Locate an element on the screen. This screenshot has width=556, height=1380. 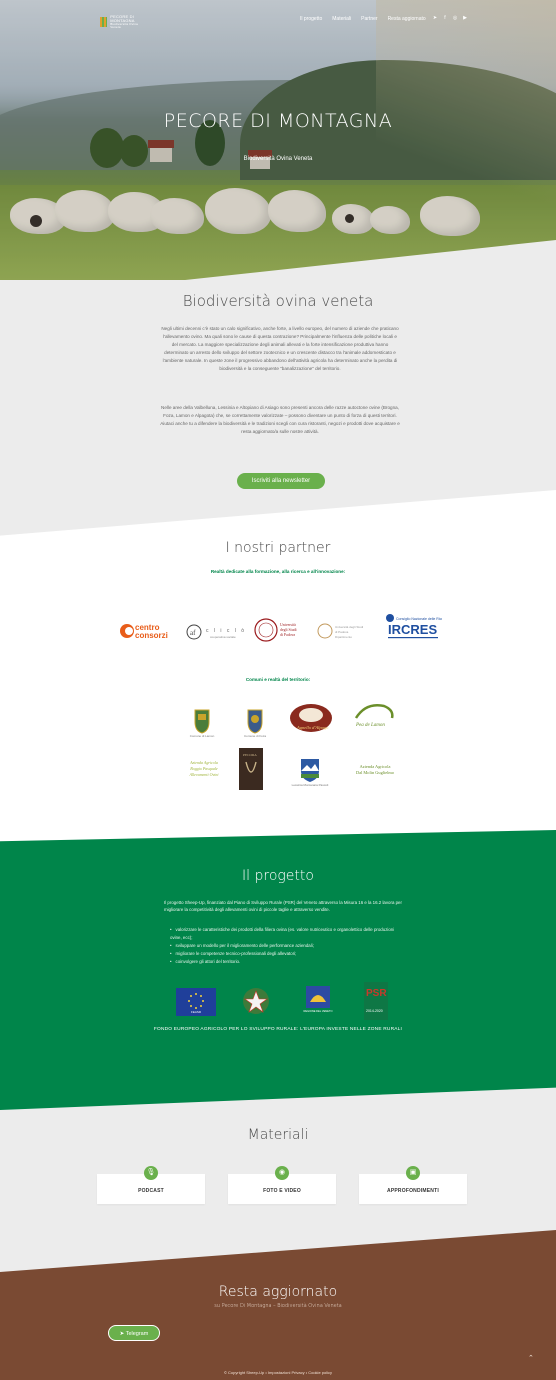
sheep-logo-icon is located at coordinates (104, 22).